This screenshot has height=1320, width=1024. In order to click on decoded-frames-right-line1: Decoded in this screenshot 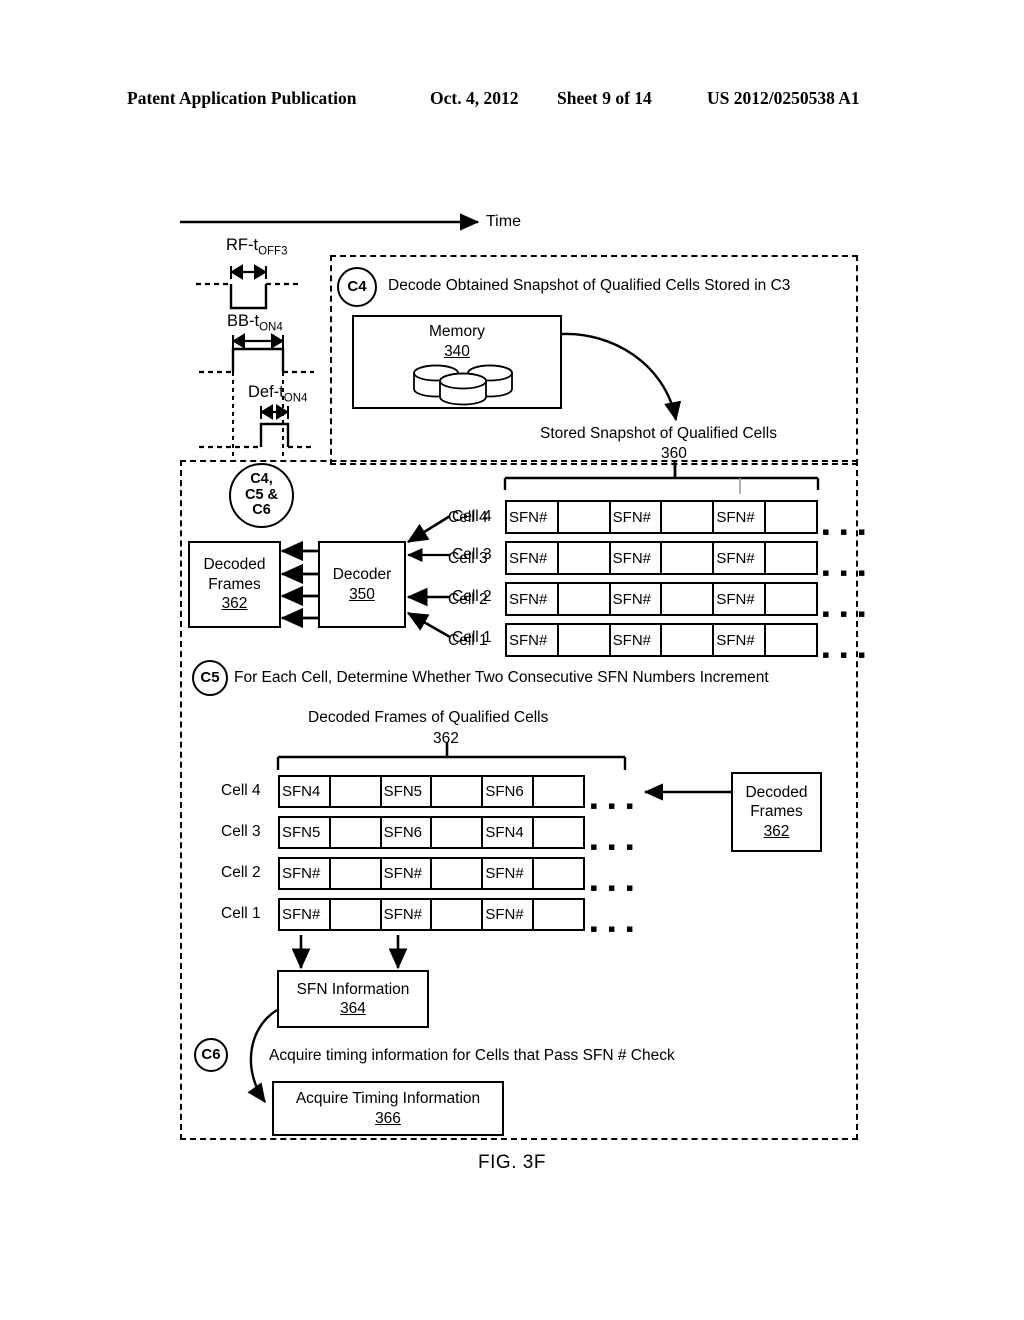, I will do `click(776, 792)`.